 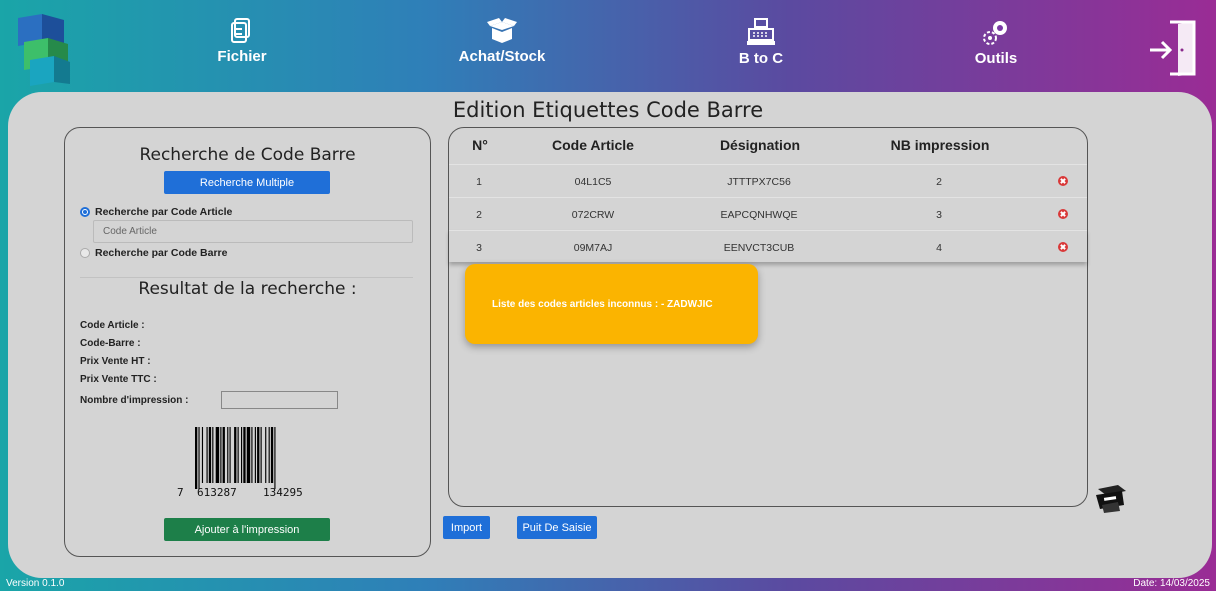 I want to click on radio-code-barre: Recherche par Code Barre, so click(x=153, y=253).